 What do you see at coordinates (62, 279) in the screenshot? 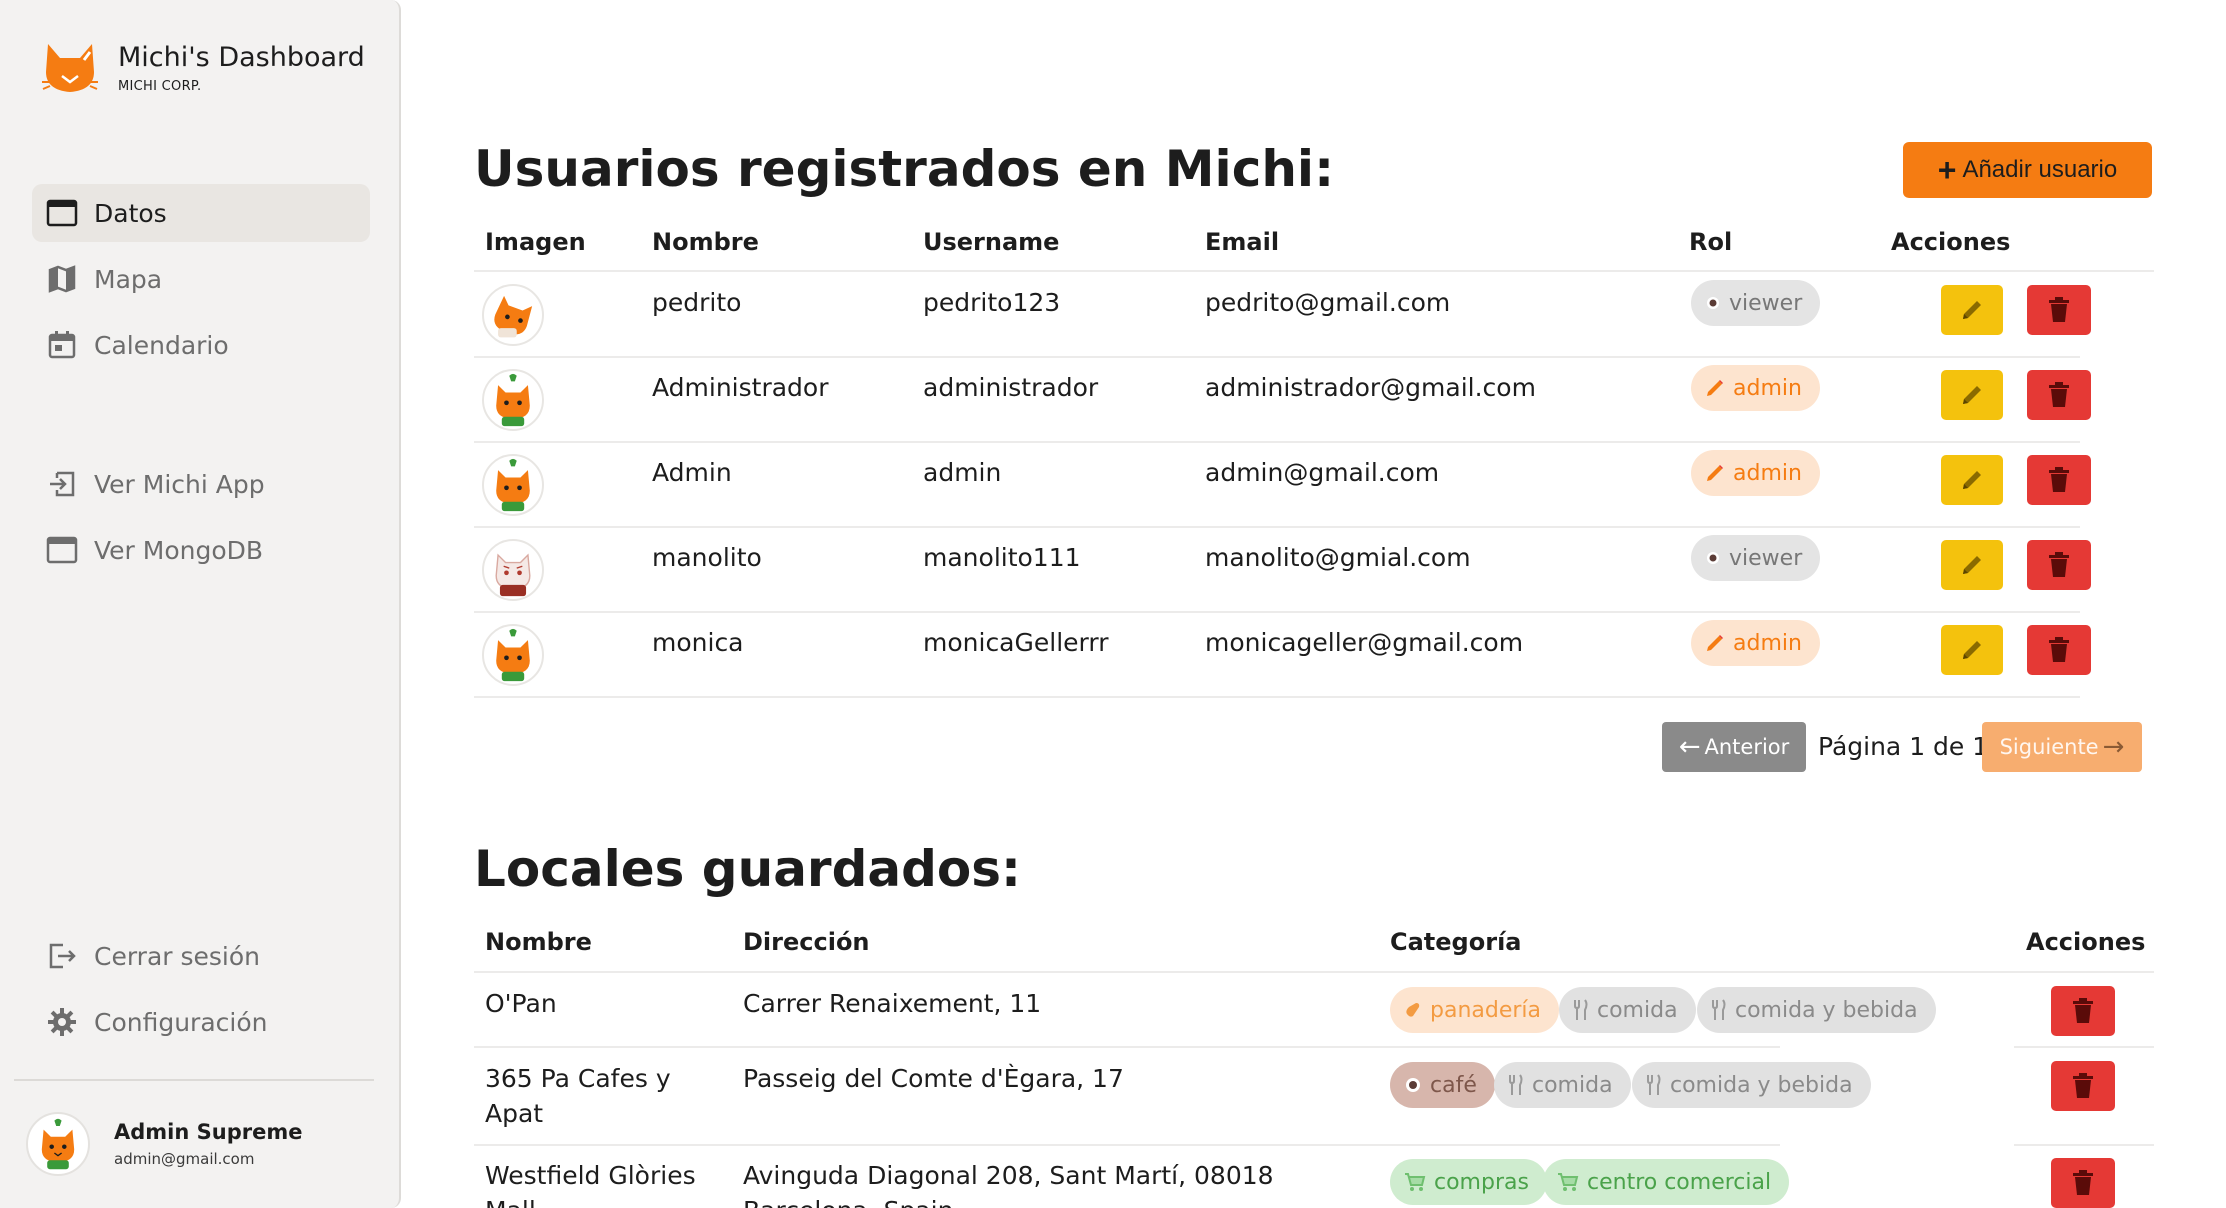
I see `map-icon` at bounding box center [62, 279].